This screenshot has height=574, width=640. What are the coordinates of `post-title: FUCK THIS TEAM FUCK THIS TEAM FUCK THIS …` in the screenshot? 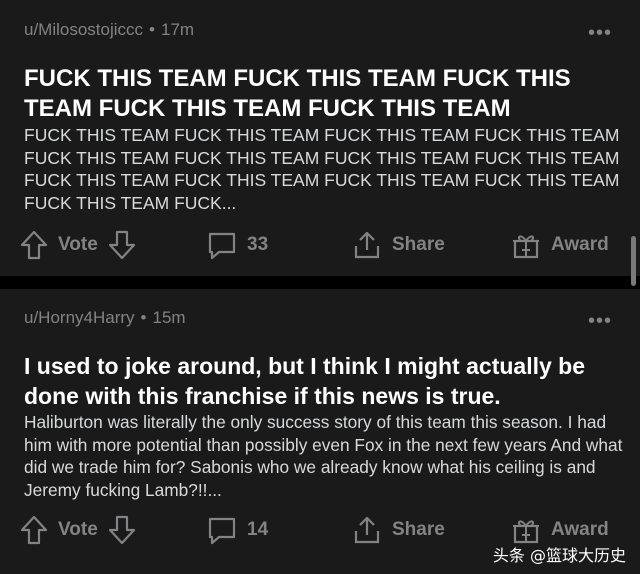 It's located at (324, 94).